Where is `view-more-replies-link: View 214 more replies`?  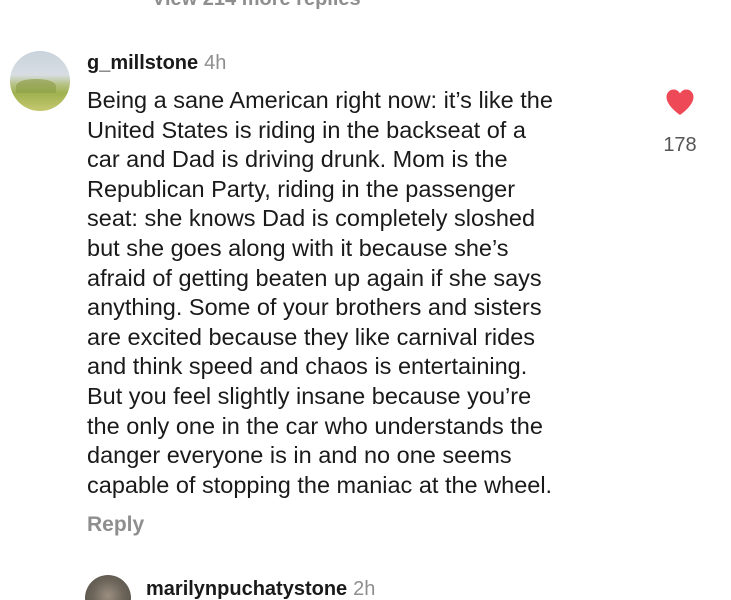 view-more-replies-link: View 214 more replies is located at coordinates (256, 5).